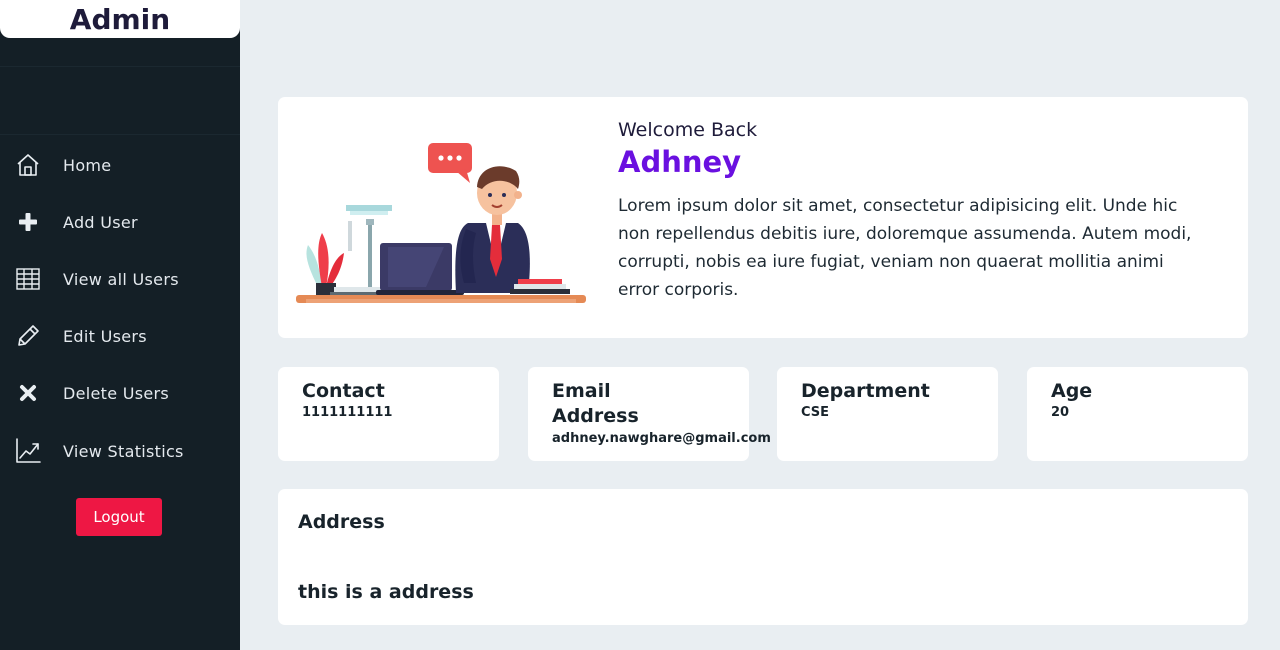 This screenshot has height=650, width=1280. I want to click on sidebar-item-view-statistics: View Statistics, so click(120, 451).